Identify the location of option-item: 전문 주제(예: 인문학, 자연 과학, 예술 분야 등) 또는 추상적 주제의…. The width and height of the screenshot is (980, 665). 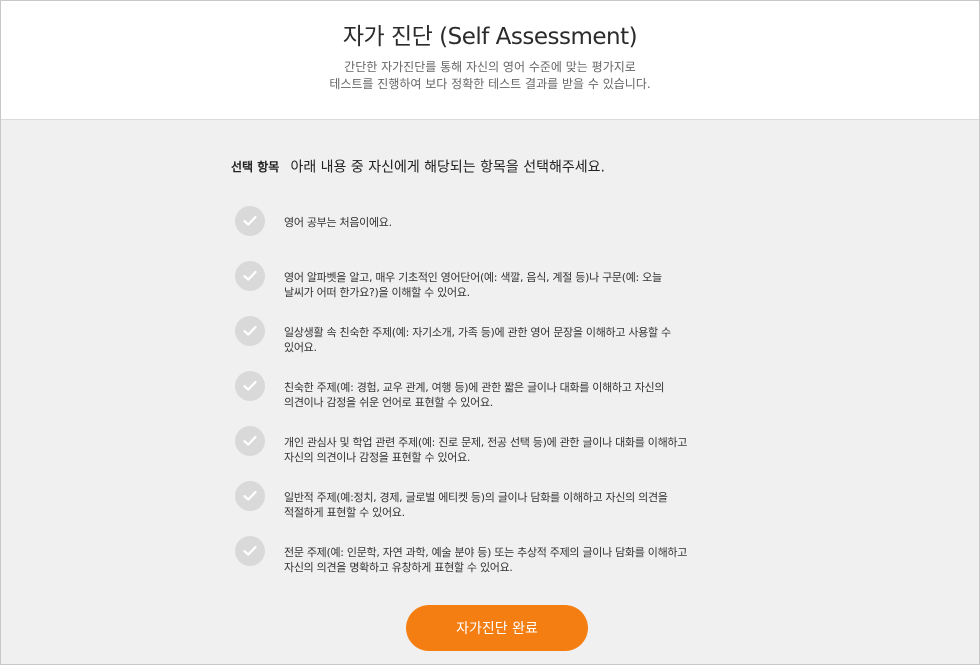
(485, 562).